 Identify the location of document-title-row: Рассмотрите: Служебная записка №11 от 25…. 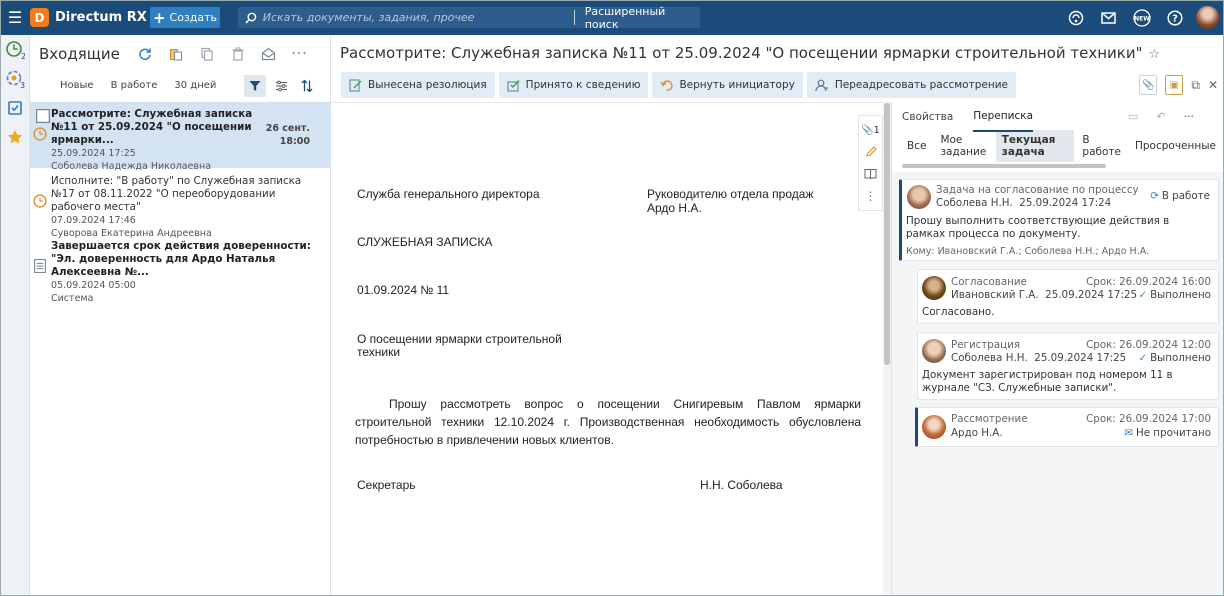
(750, 53).